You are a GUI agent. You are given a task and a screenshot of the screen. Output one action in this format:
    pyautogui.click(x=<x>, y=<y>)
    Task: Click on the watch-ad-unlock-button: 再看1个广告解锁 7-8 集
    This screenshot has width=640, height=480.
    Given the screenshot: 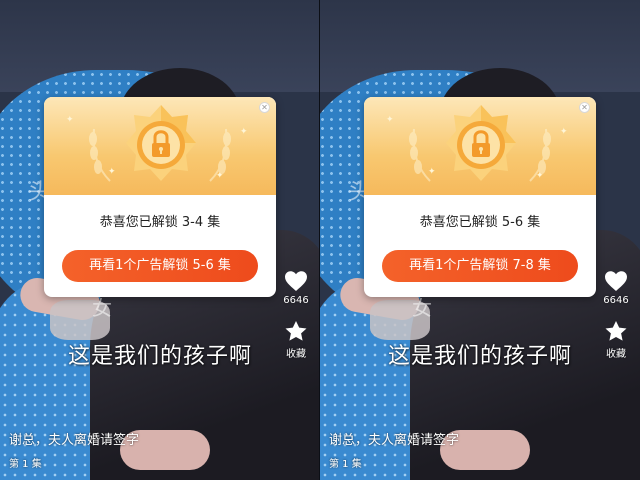 What is the action you would take?
    pyautogui.click(x=480, y=266)
    